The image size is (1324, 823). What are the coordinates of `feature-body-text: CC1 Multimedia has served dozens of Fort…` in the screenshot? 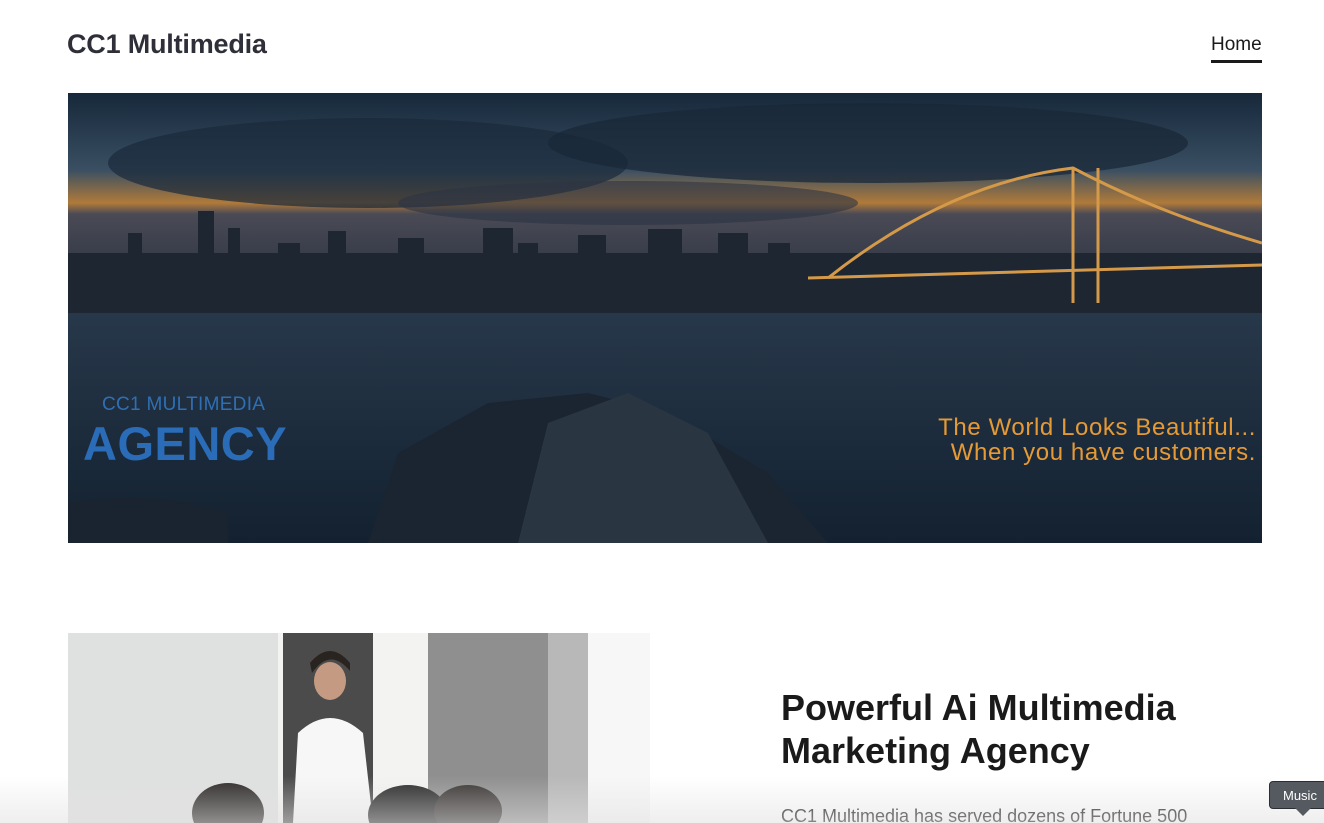 It's located at (984, 814).